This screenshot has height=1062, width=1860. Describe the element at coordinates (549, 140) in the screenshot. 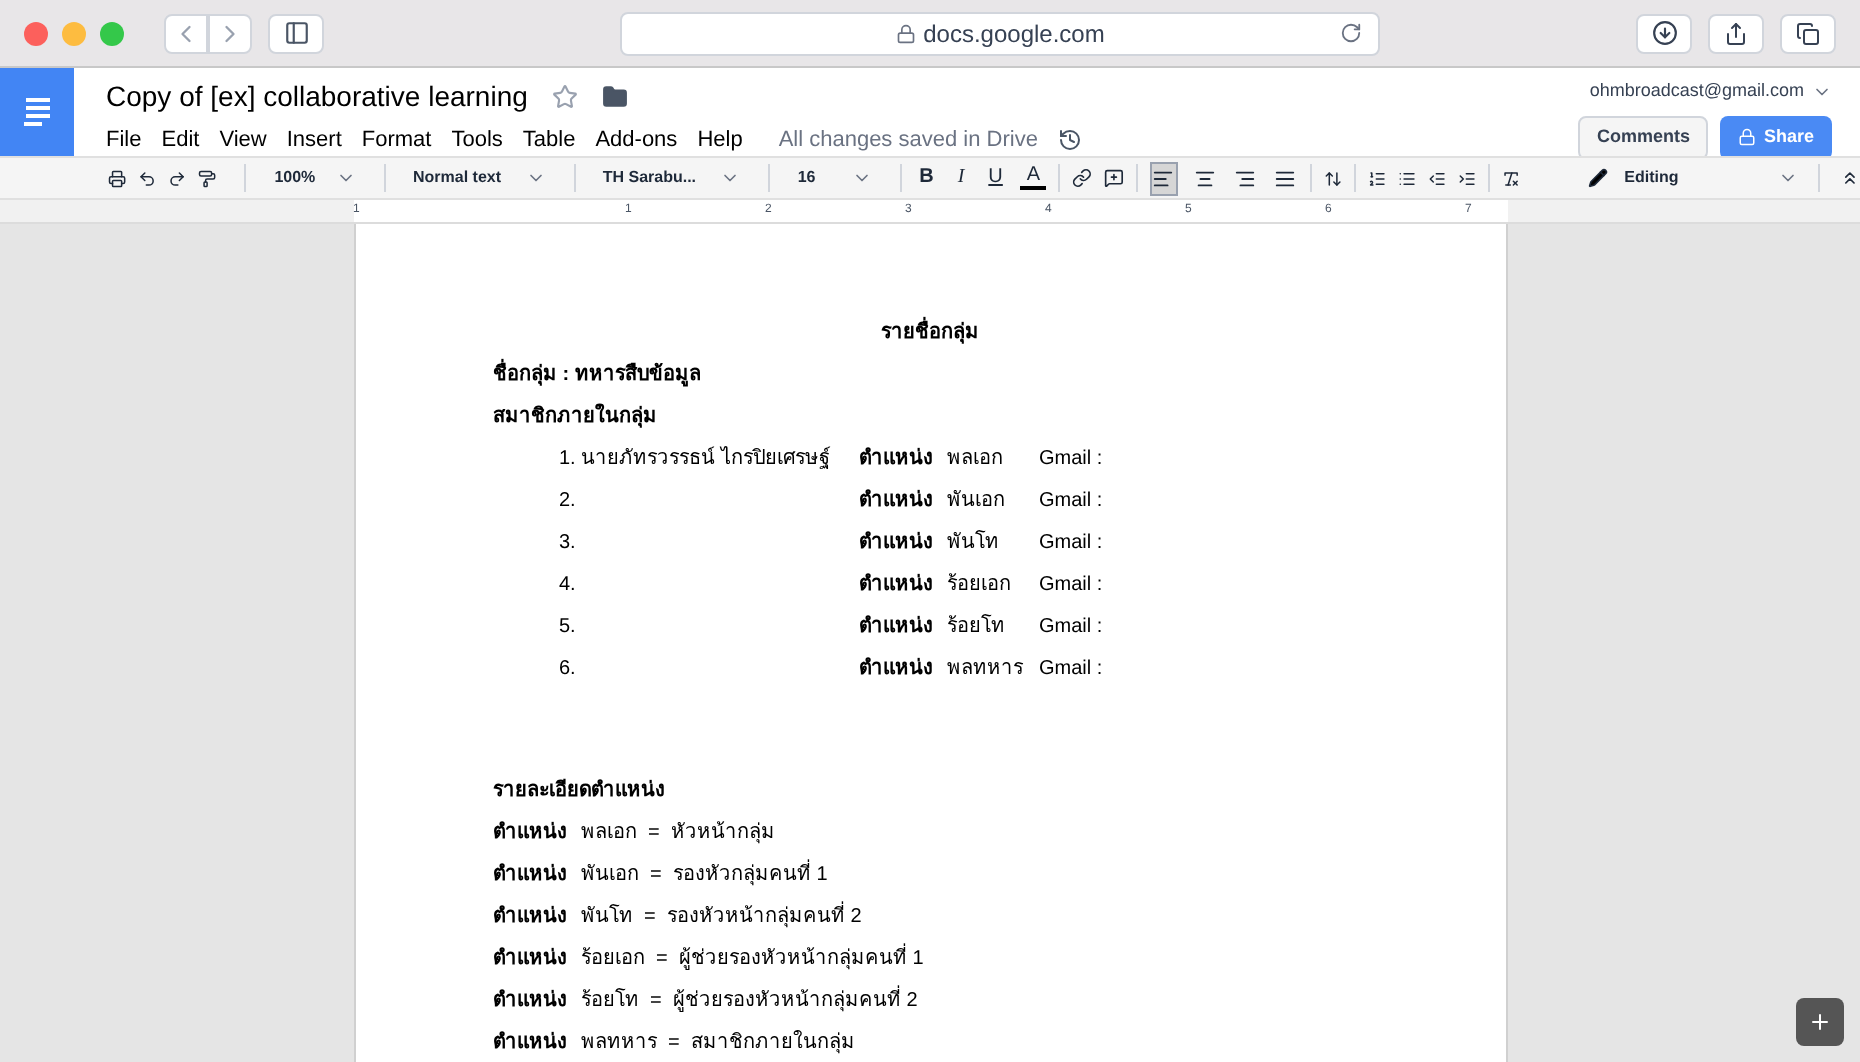

I see `menu-item: Table` at that location.